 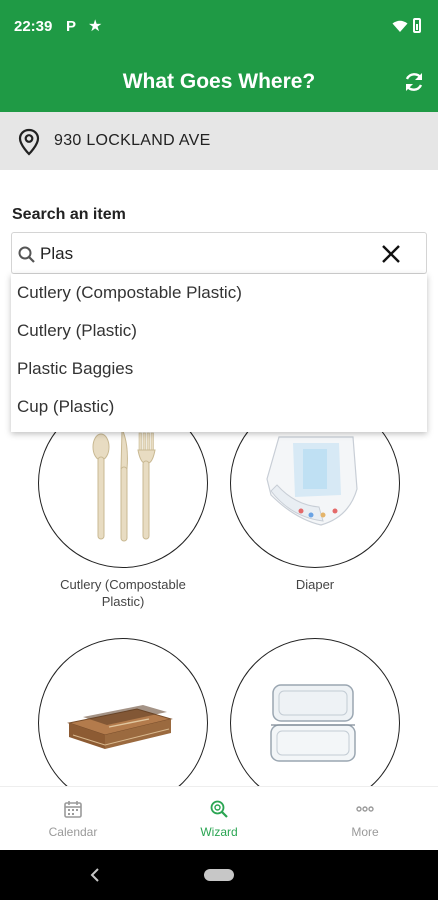 I want to click on nav-item-wizard: Wizard, so click(x=219, y=819).